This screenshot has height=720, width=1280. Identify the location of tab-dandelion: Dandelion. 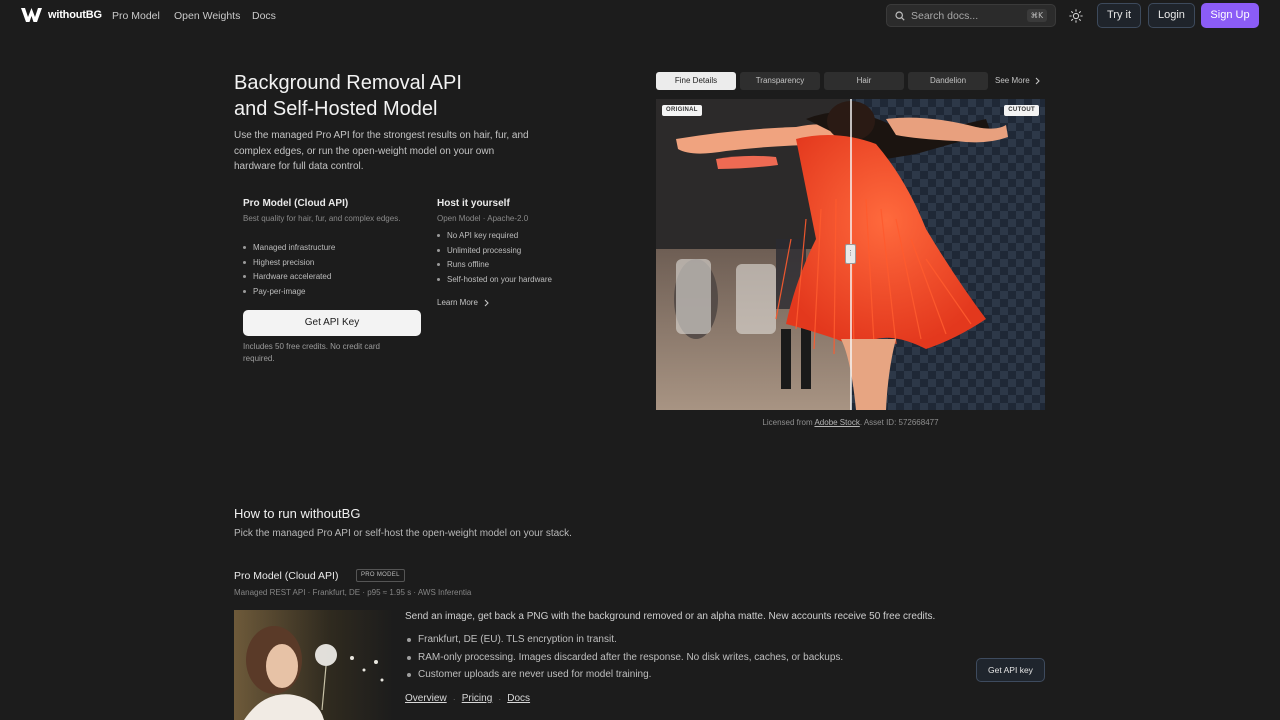
(948, 81).